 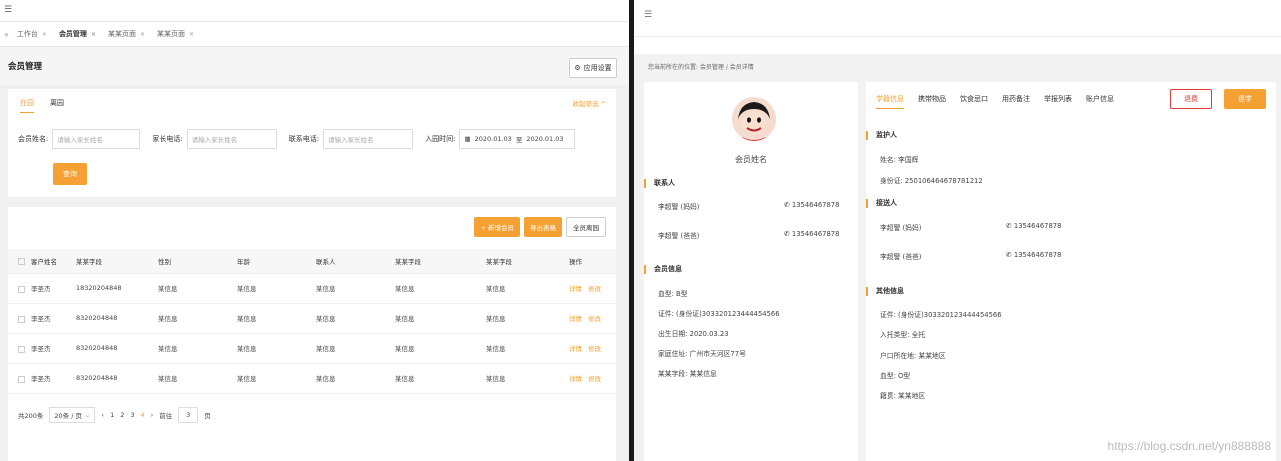 I want to click on table-row: 李圣杰 8320204848 某信息 某信息 某信息 某信息 某信息 详情 修改, so click(x=312, y=318).